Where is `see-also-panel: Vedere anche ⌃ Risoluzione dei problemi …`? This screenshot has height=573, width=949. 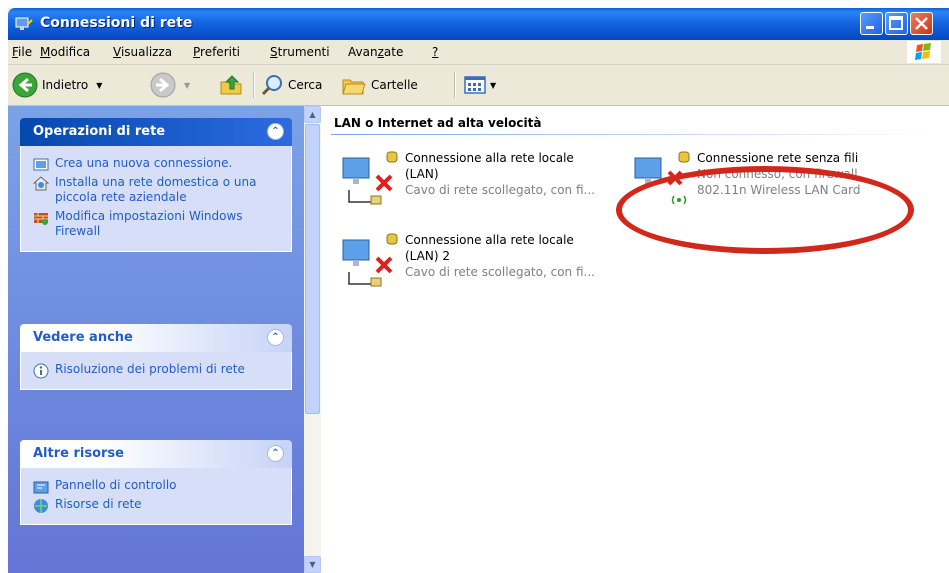
see-also-panel: Vedere anche ⌃ Risoluzione dei problemi … is located at coordinates (156, 357).